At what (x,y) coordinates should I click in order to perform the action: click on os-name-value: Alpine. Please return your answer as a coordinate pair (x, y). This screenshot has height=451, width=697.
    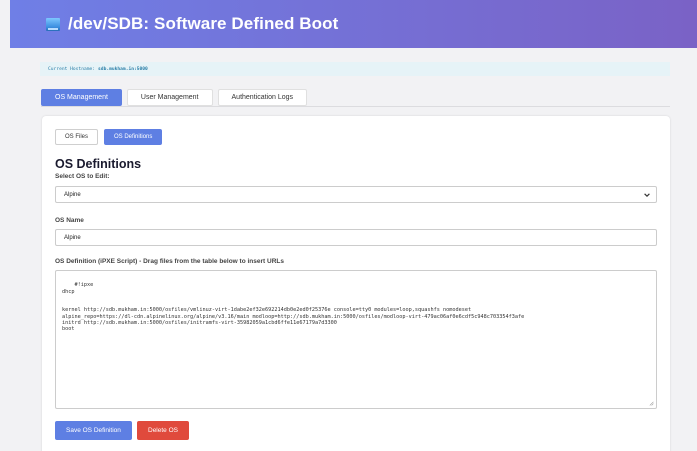
    Looking at the image, I should click on (72, 237).